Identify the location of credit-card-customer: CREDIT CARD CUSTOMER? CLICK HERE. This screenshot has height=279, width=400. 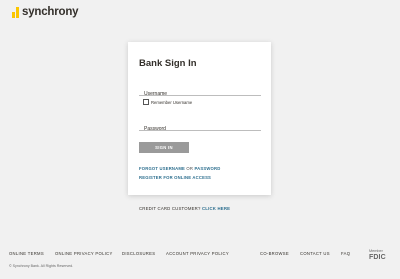
(184, 208).